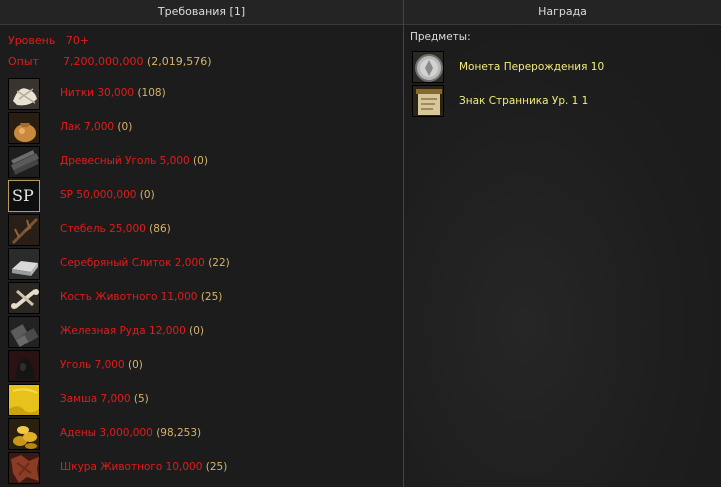 The height and width of the screenshot is (487, 721). I want to click on item-name: Лак 7,000, so click(87, 127).